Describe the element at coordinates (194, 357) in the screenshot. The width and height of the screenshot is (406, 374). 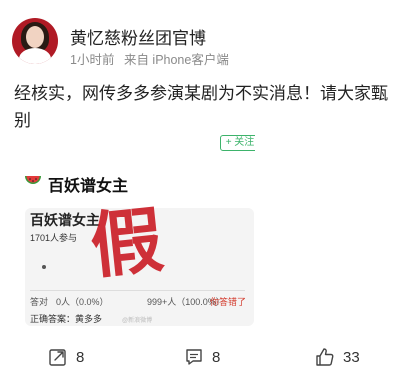
I see `comment-icon` at that location.